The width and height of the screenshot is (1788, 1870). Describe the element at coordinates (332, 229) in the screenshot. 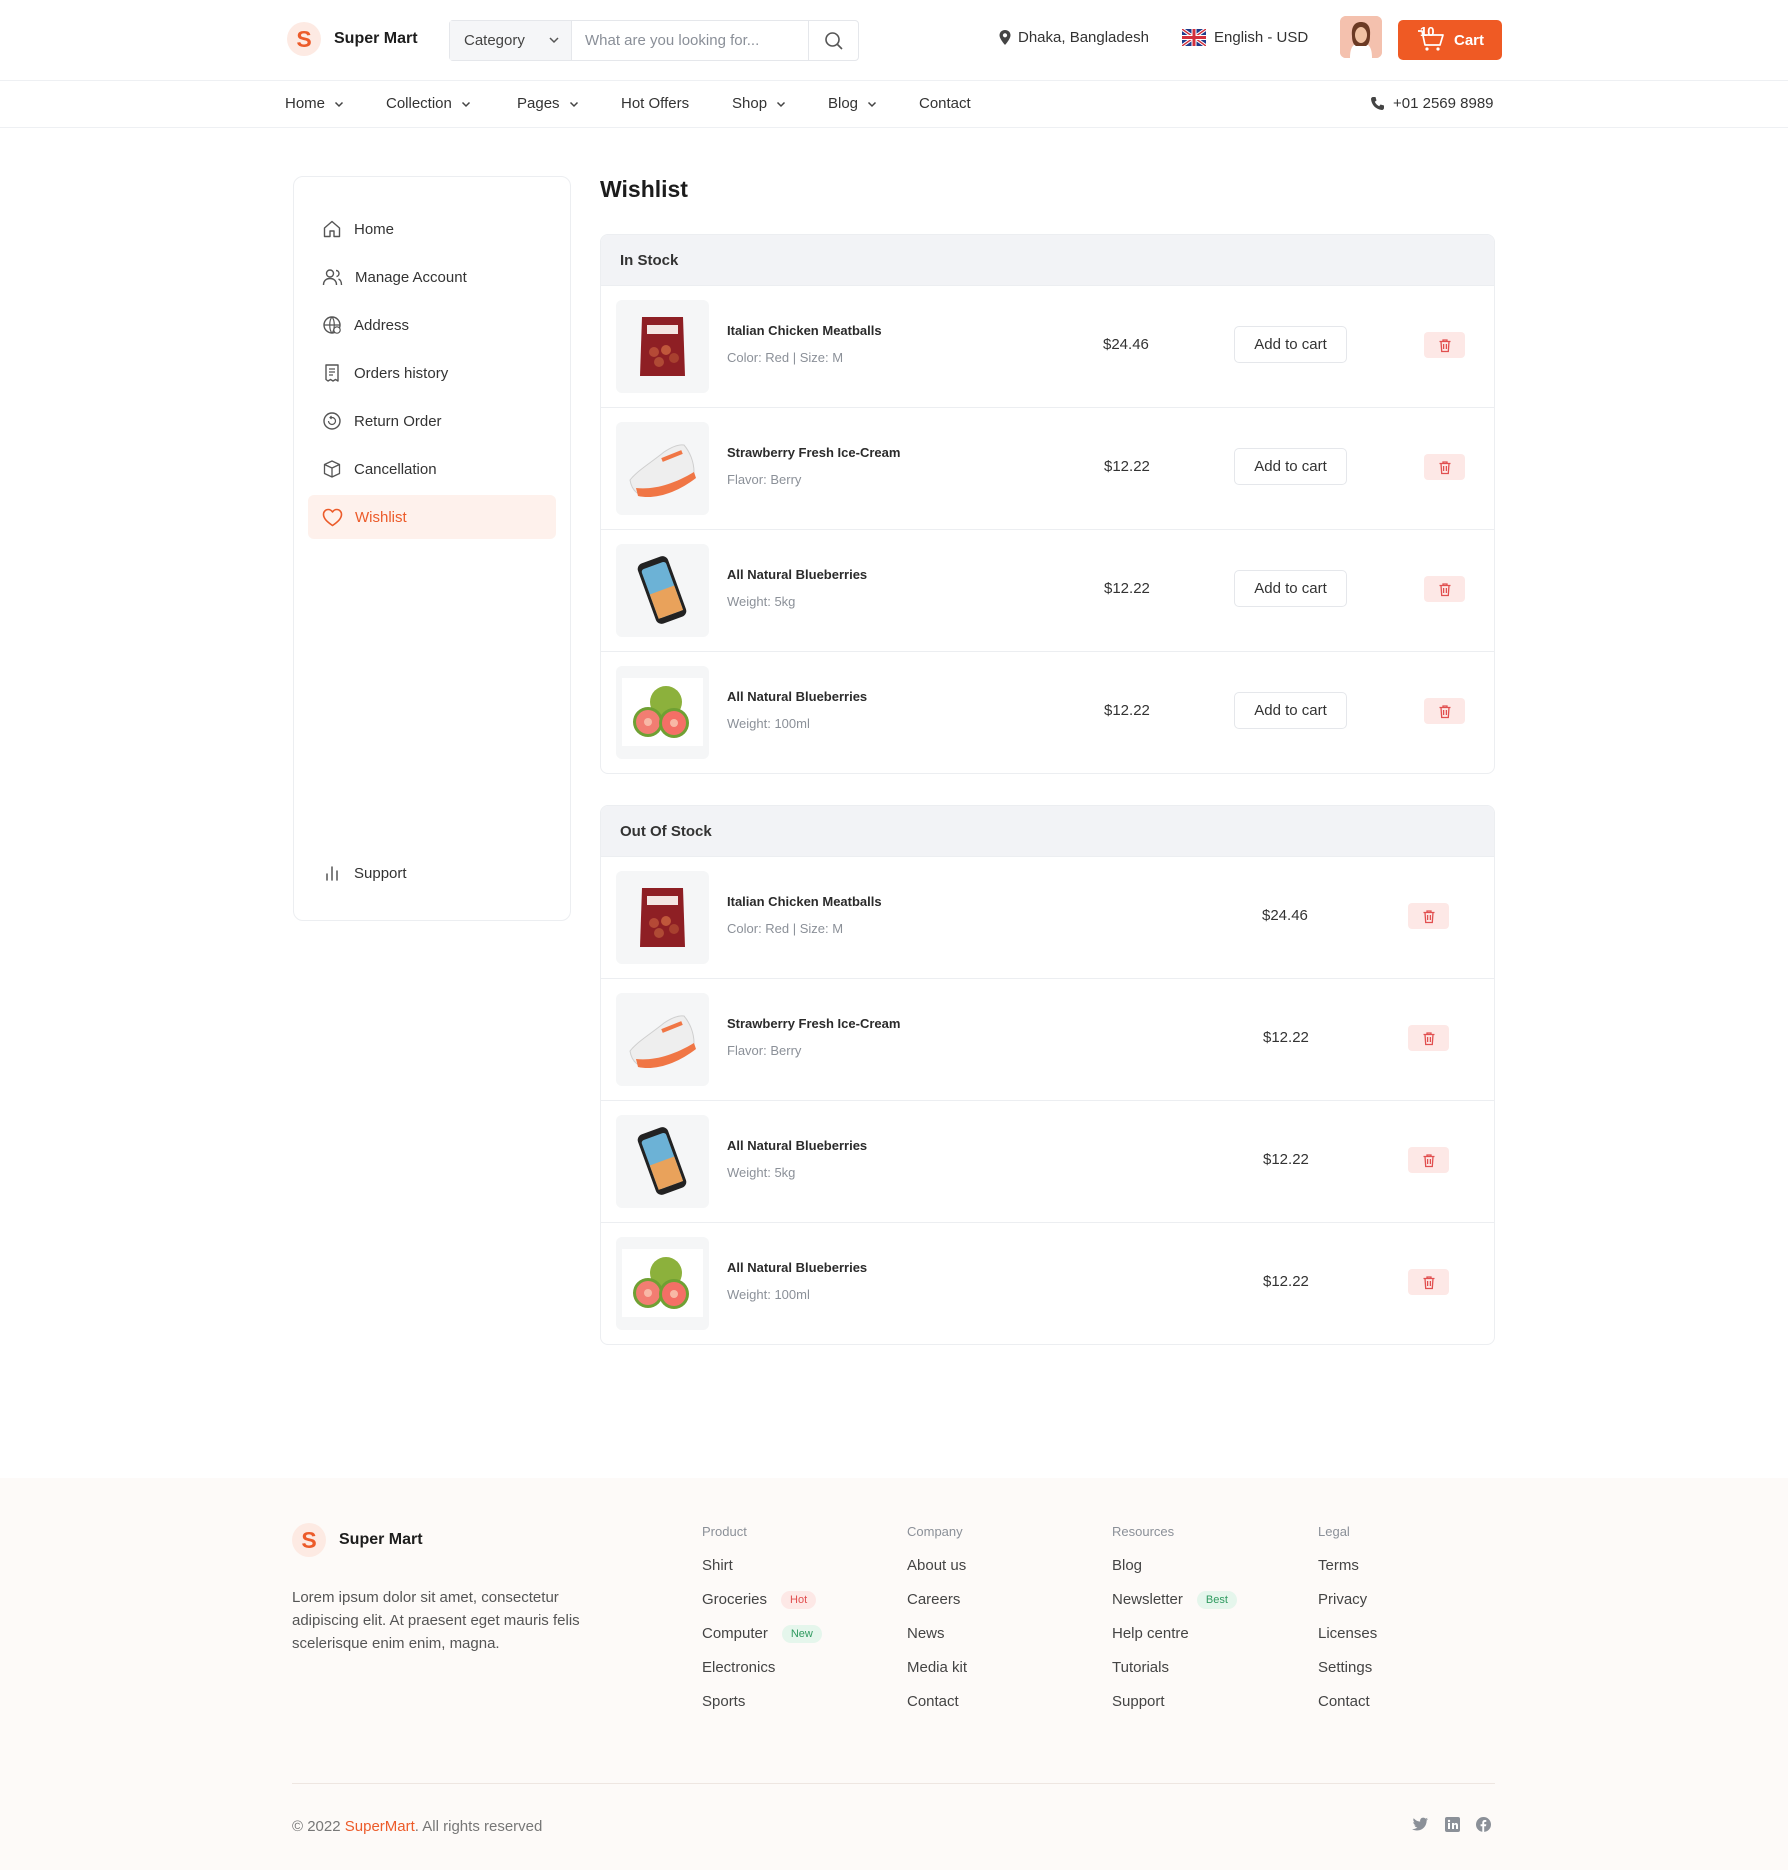

I see `home-icon` at that location.